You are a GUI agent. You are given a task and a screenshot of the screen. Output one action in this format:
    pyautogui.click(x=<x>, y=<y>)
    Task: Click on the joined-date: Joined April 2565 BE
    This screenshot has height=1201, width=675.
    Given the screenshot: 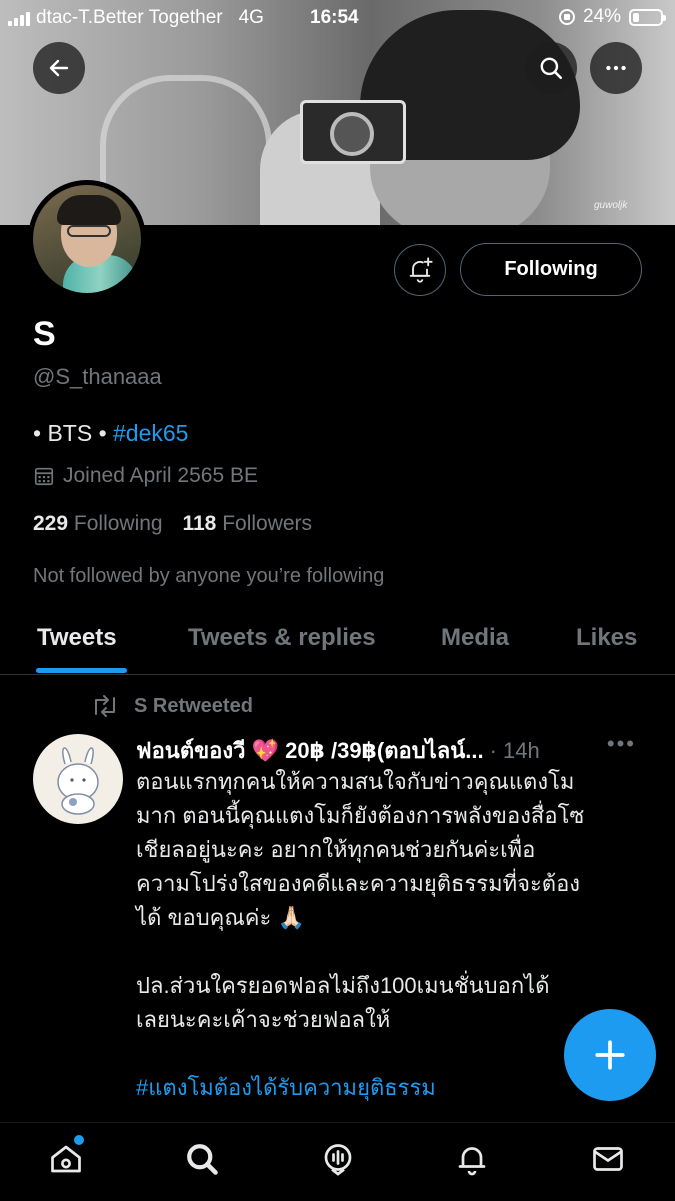 What is the action you would take?
    pyautogui.click(x=145, y=476)
    